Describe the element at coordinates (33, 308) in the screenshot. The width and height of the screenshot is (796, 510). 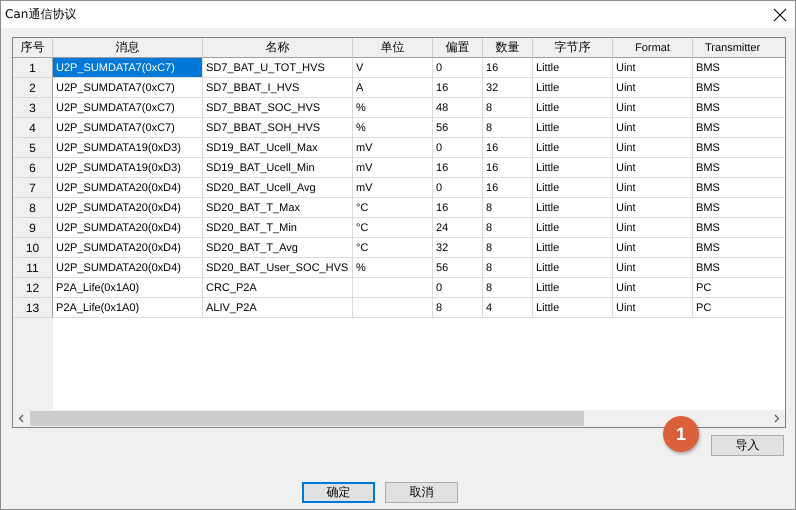
I see `row-header: 13` at that location.